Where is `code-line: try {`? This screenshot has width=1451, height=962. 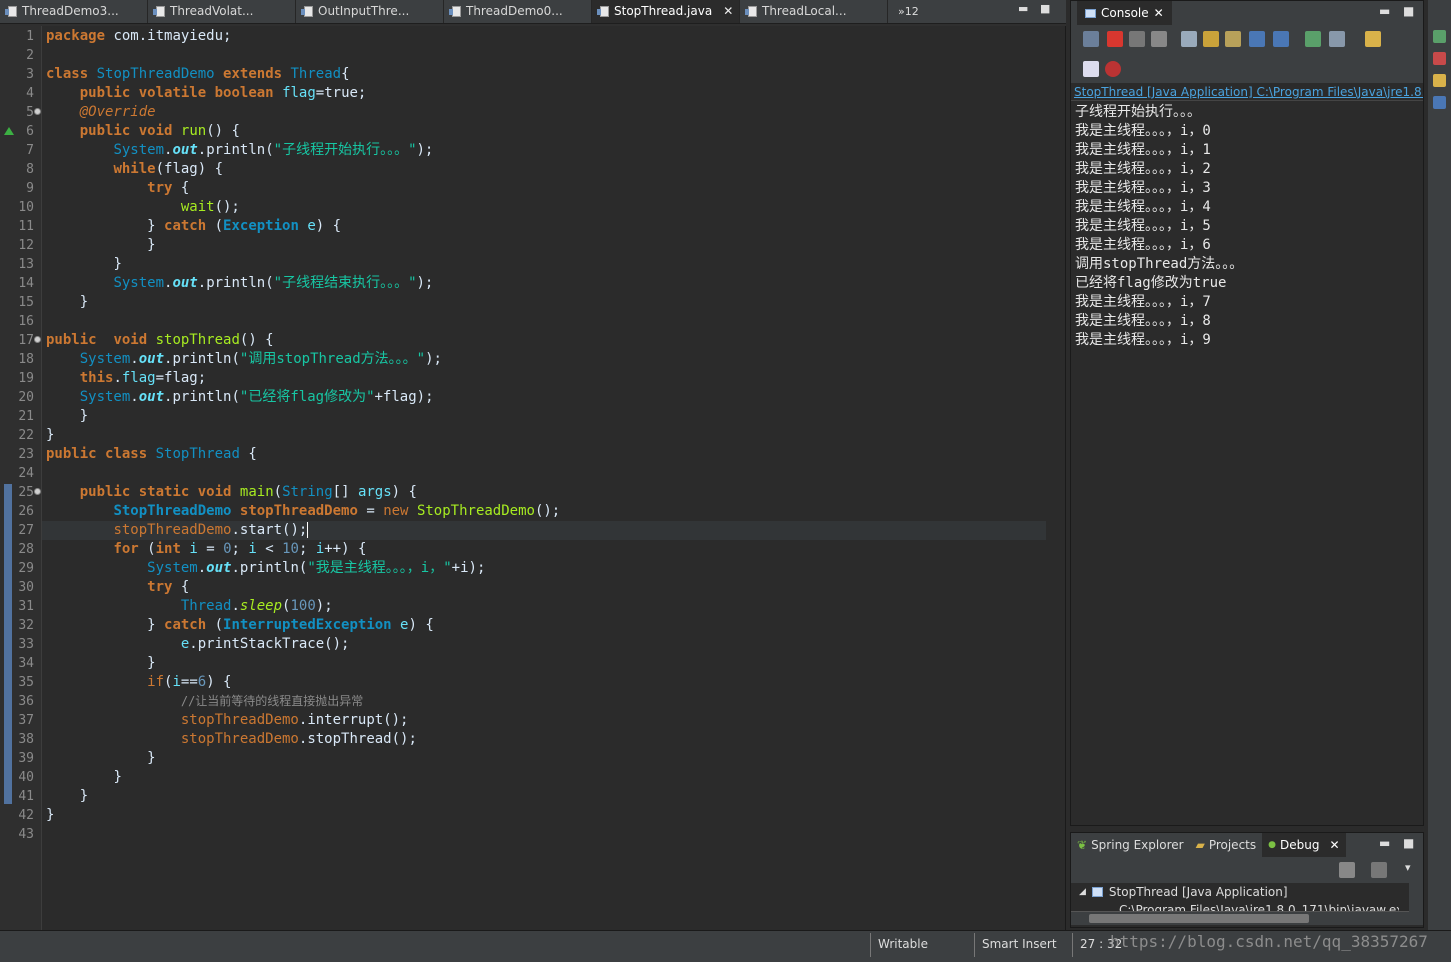 code-line: try { is located at coordinates (168, 188).